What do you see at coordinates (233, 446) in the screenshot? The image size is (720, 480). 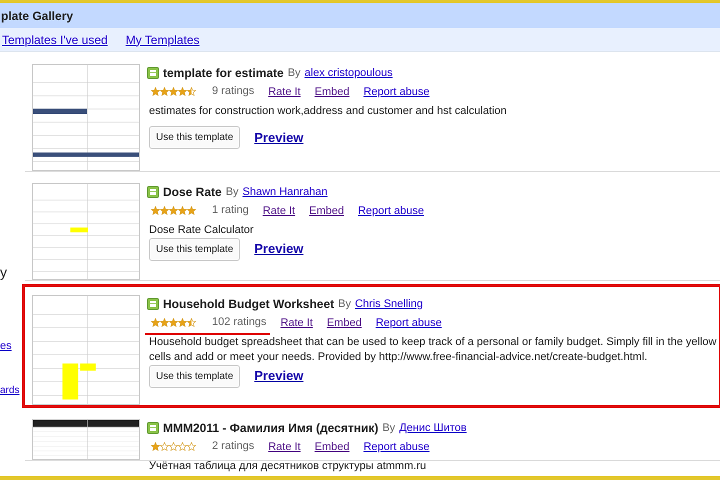 I see `ratings-count: 2 ratings` at bounding box center [233, 446].